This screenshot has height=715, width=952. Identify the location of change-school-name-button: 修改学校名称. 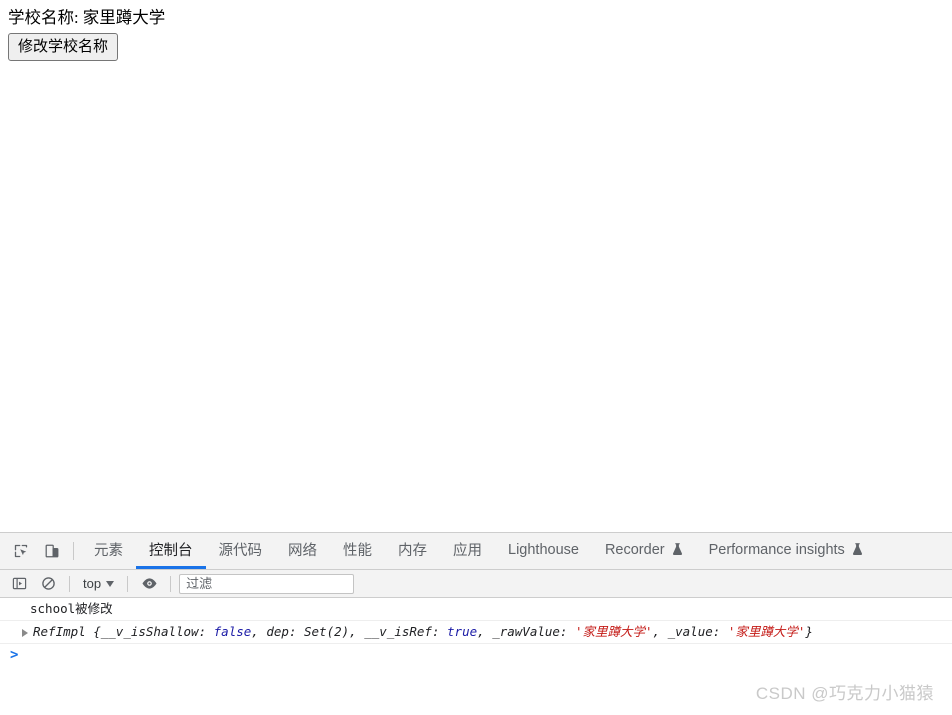
(63, 47).